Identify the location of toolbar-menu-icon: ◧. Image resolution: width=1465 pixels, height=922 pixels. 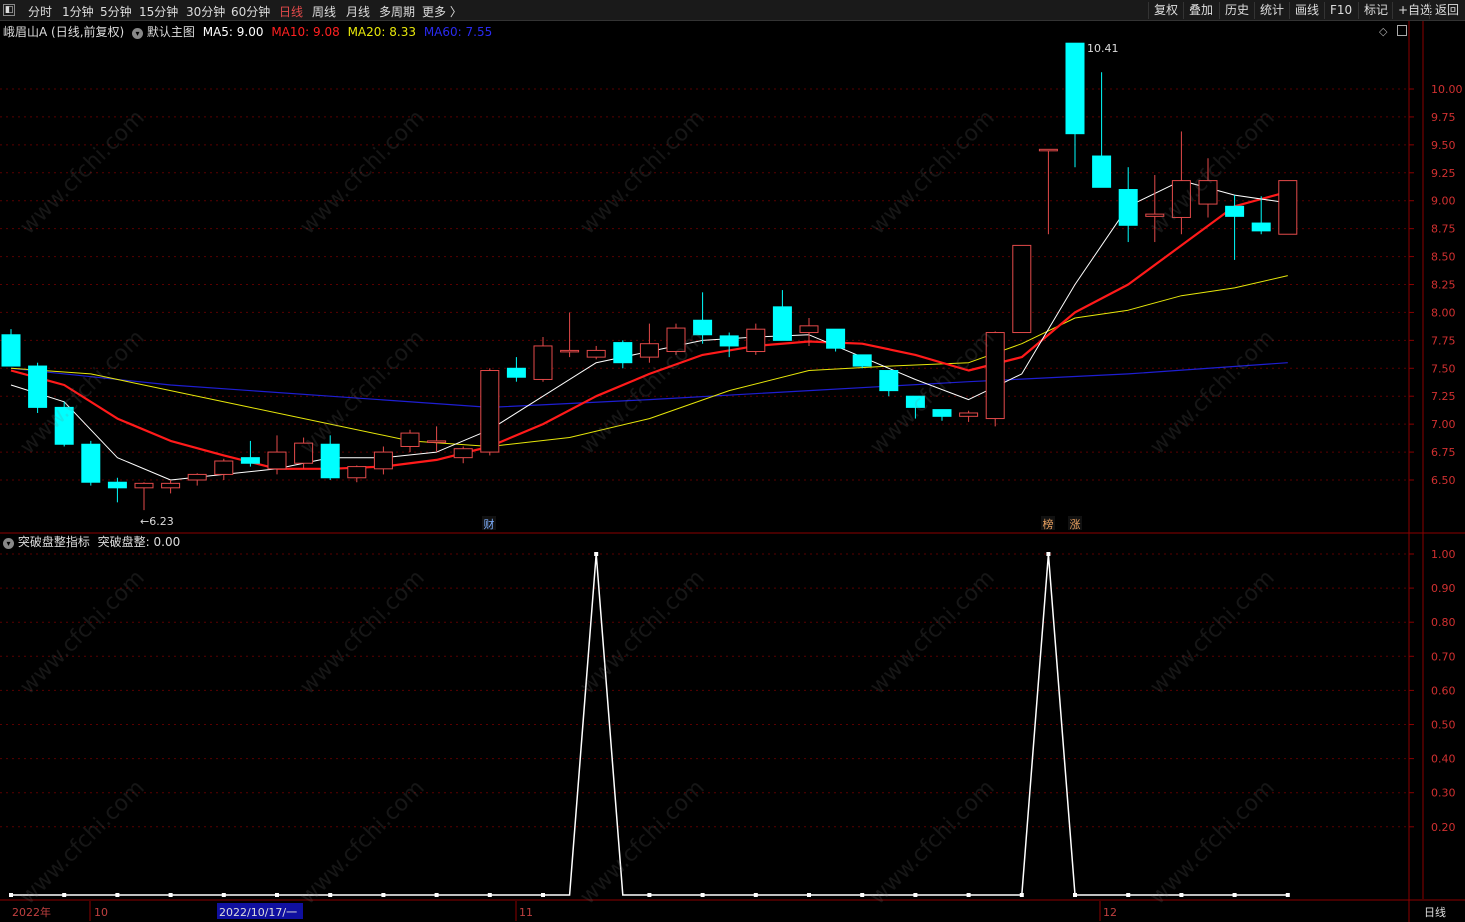
(9, 10).